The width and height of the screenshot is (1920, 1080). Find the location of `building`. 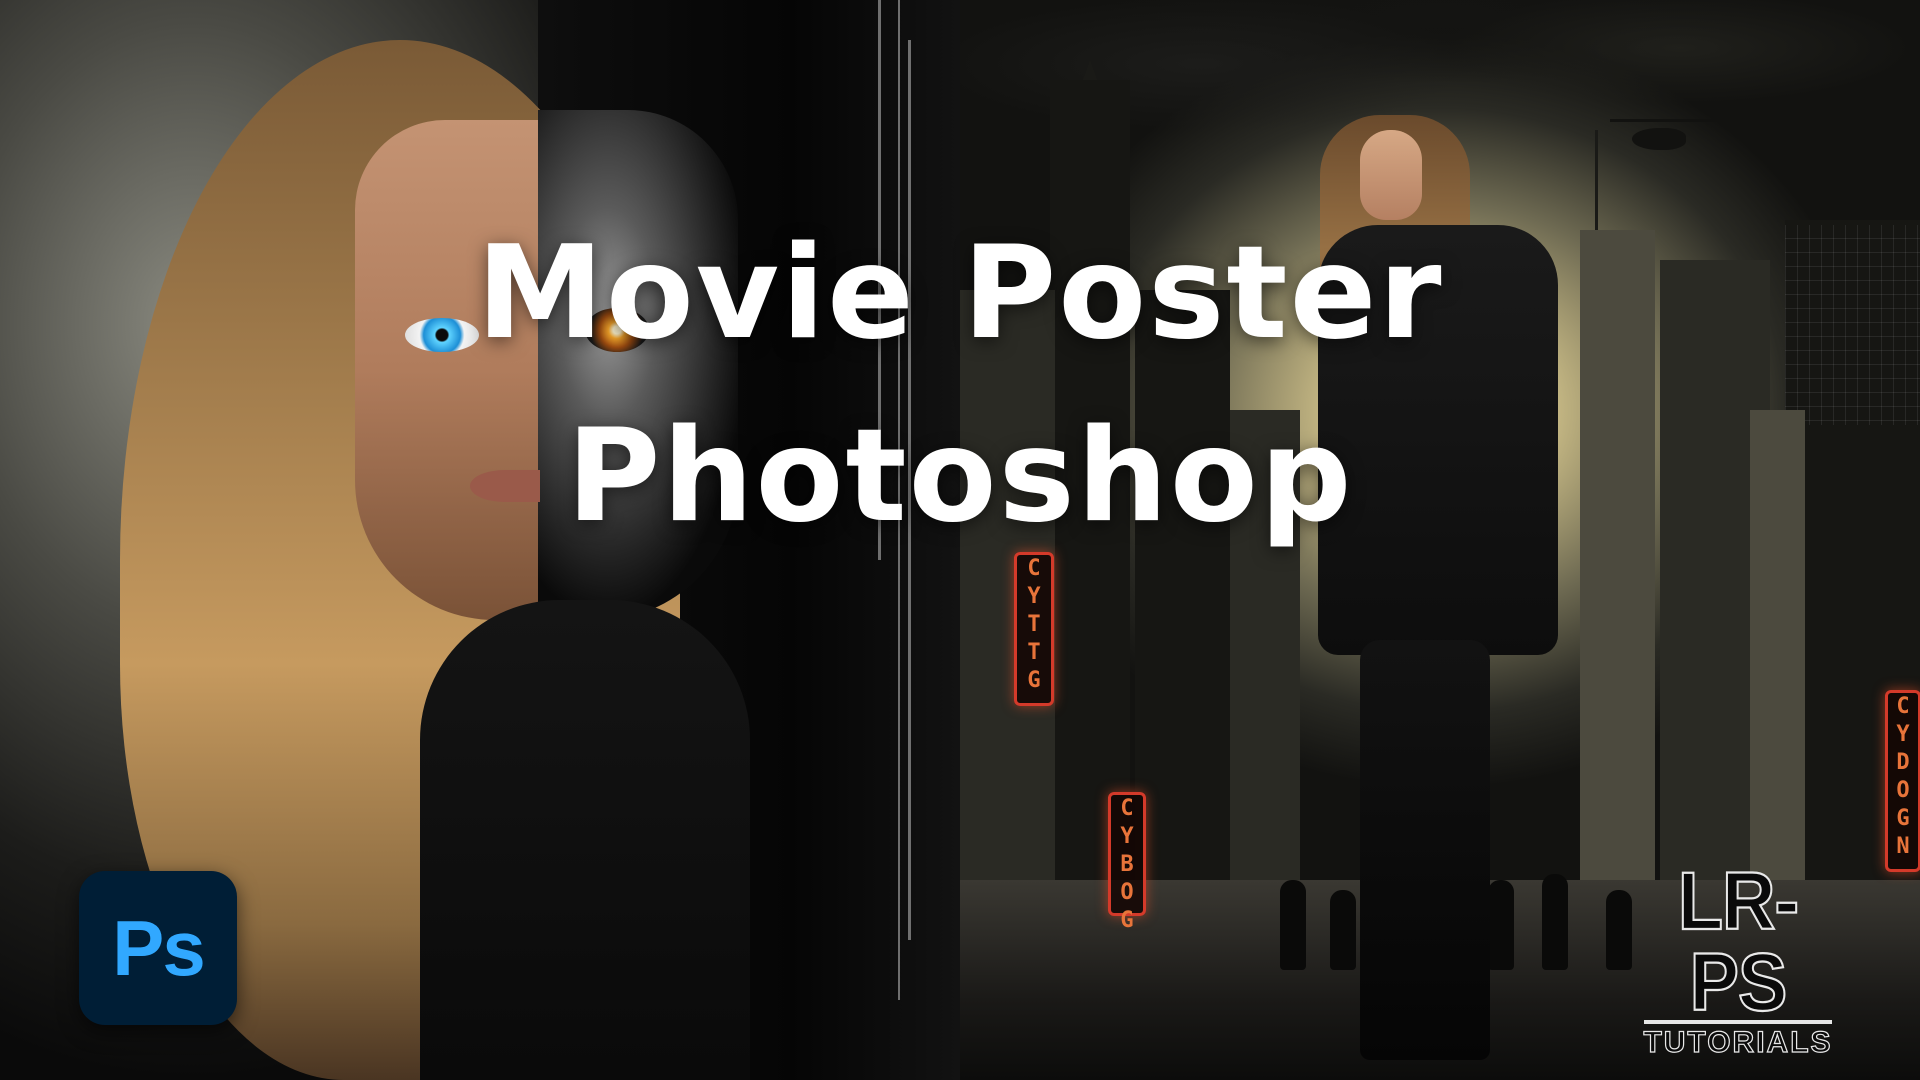

building is located at coordinates (1182, 610).